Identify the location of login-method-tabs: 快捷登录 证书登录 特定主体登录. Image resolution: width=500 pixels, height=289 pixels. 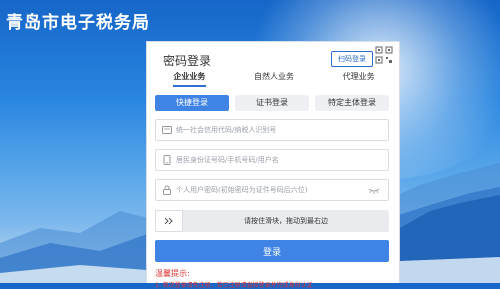
(272, 103).